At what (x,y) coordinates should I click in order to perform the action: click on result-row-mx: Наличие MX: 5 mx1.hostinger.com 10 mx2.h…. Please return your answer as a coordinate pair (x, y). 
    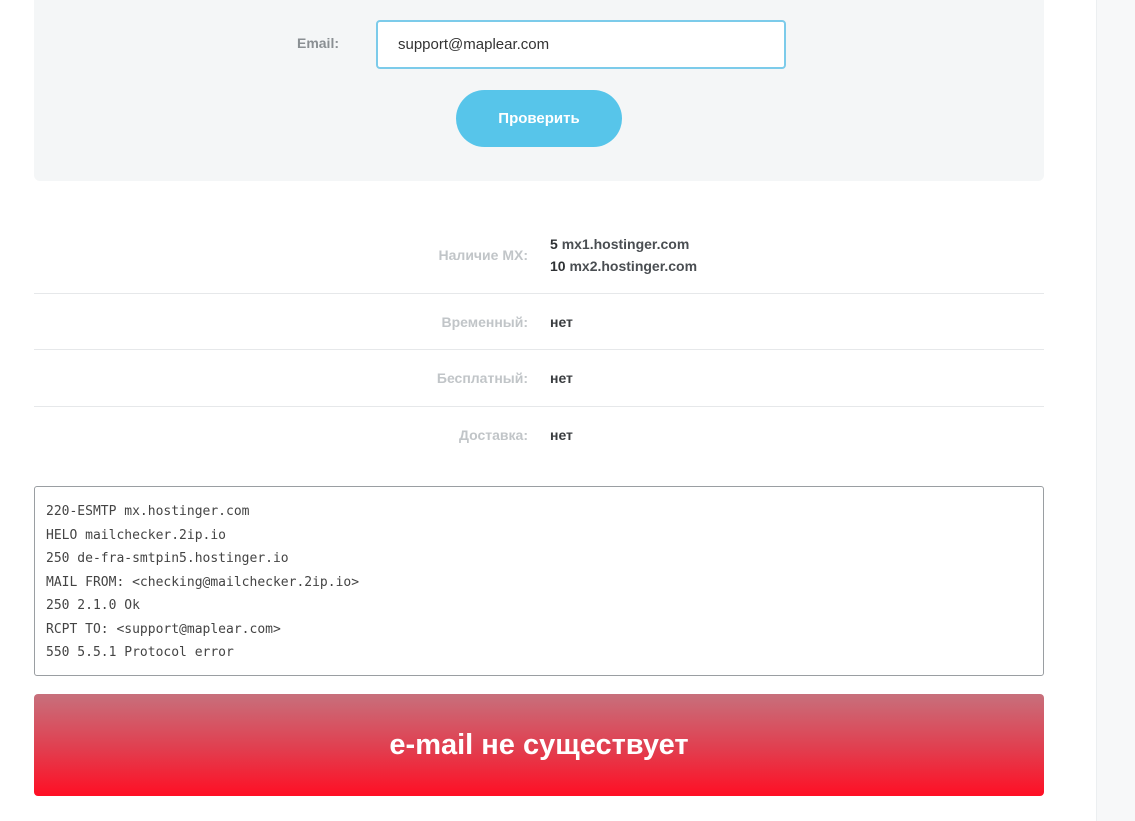
    Looking at the image, I should click on (539, 255).